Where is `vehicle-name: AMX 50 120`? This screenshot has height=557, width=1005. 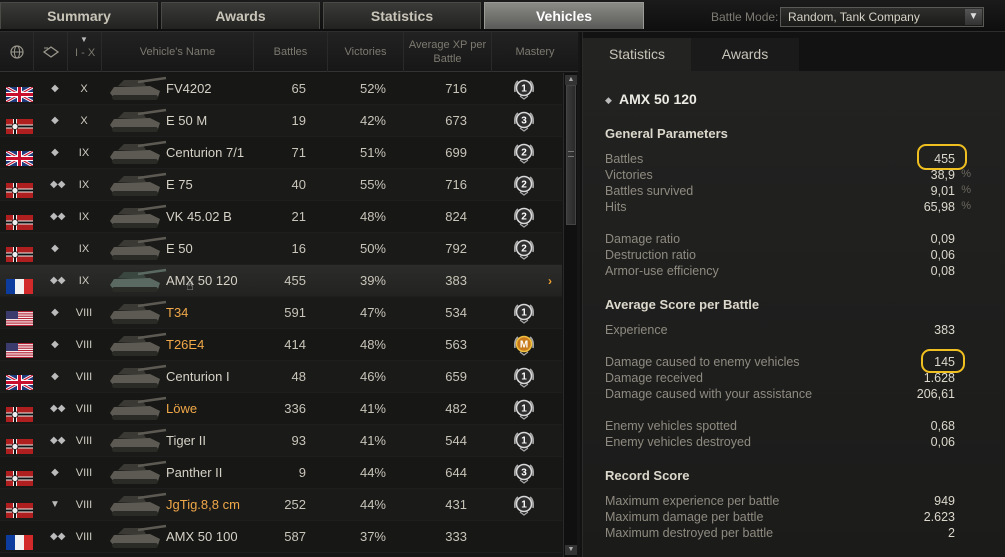
vehicle-name: AMX 50 120 is located at coordinates (658, 99).